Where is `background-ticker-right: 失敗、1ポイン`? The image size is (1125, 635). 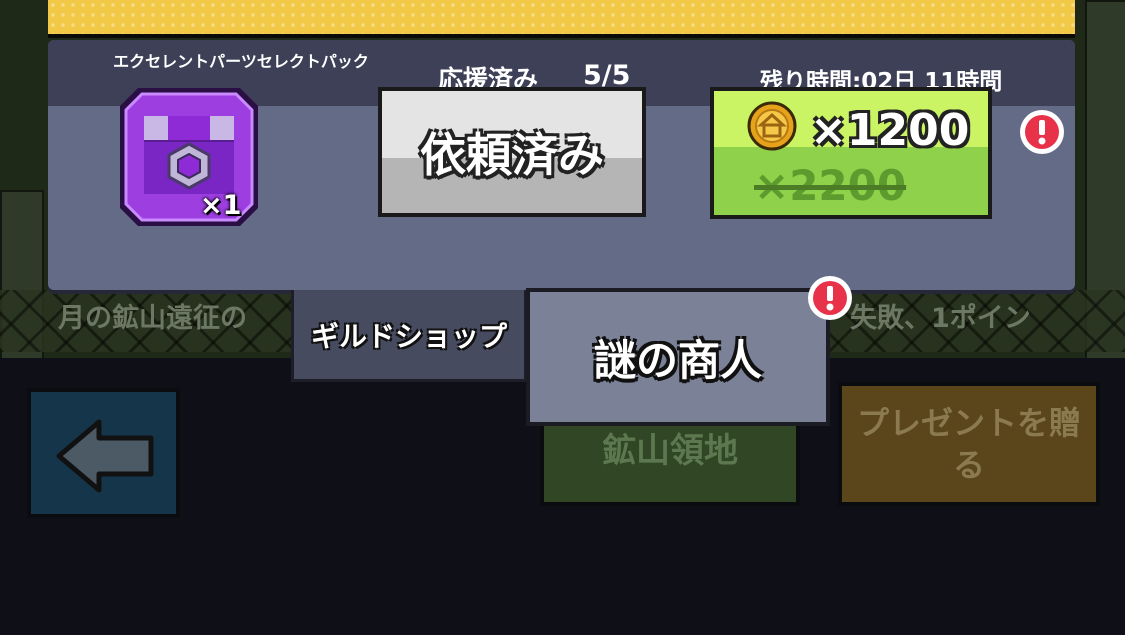 background-ticker-right: 失敗、1ポイン is located at coordinates (940, 318).